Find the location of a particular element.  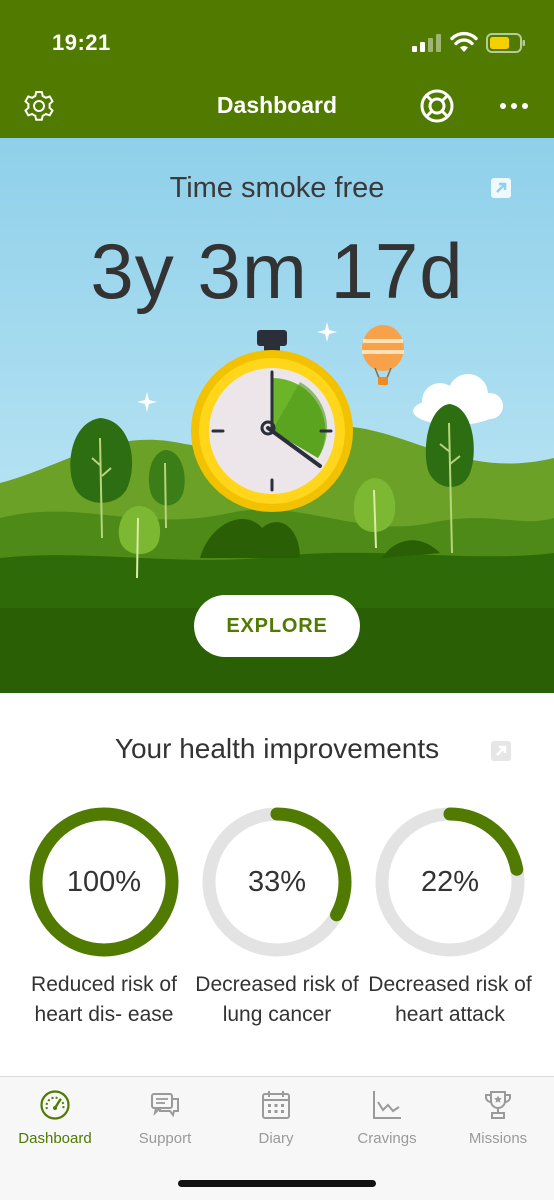

tab-diary: Diary is located at coordinates (276, 1117).